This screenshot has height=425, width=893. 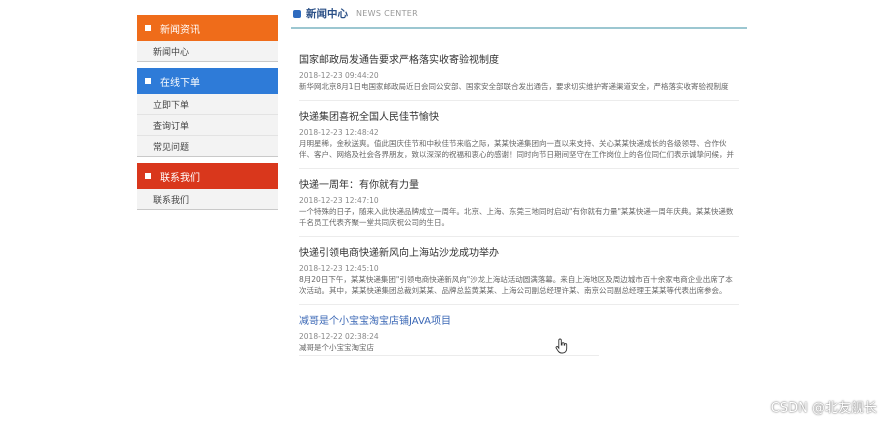 What do you see at coordinates (519, 118) in the screenshot?
I see `news-title-link: 快递集团喜祝全国人民佳节愉快` at bounding box center [519, 118].